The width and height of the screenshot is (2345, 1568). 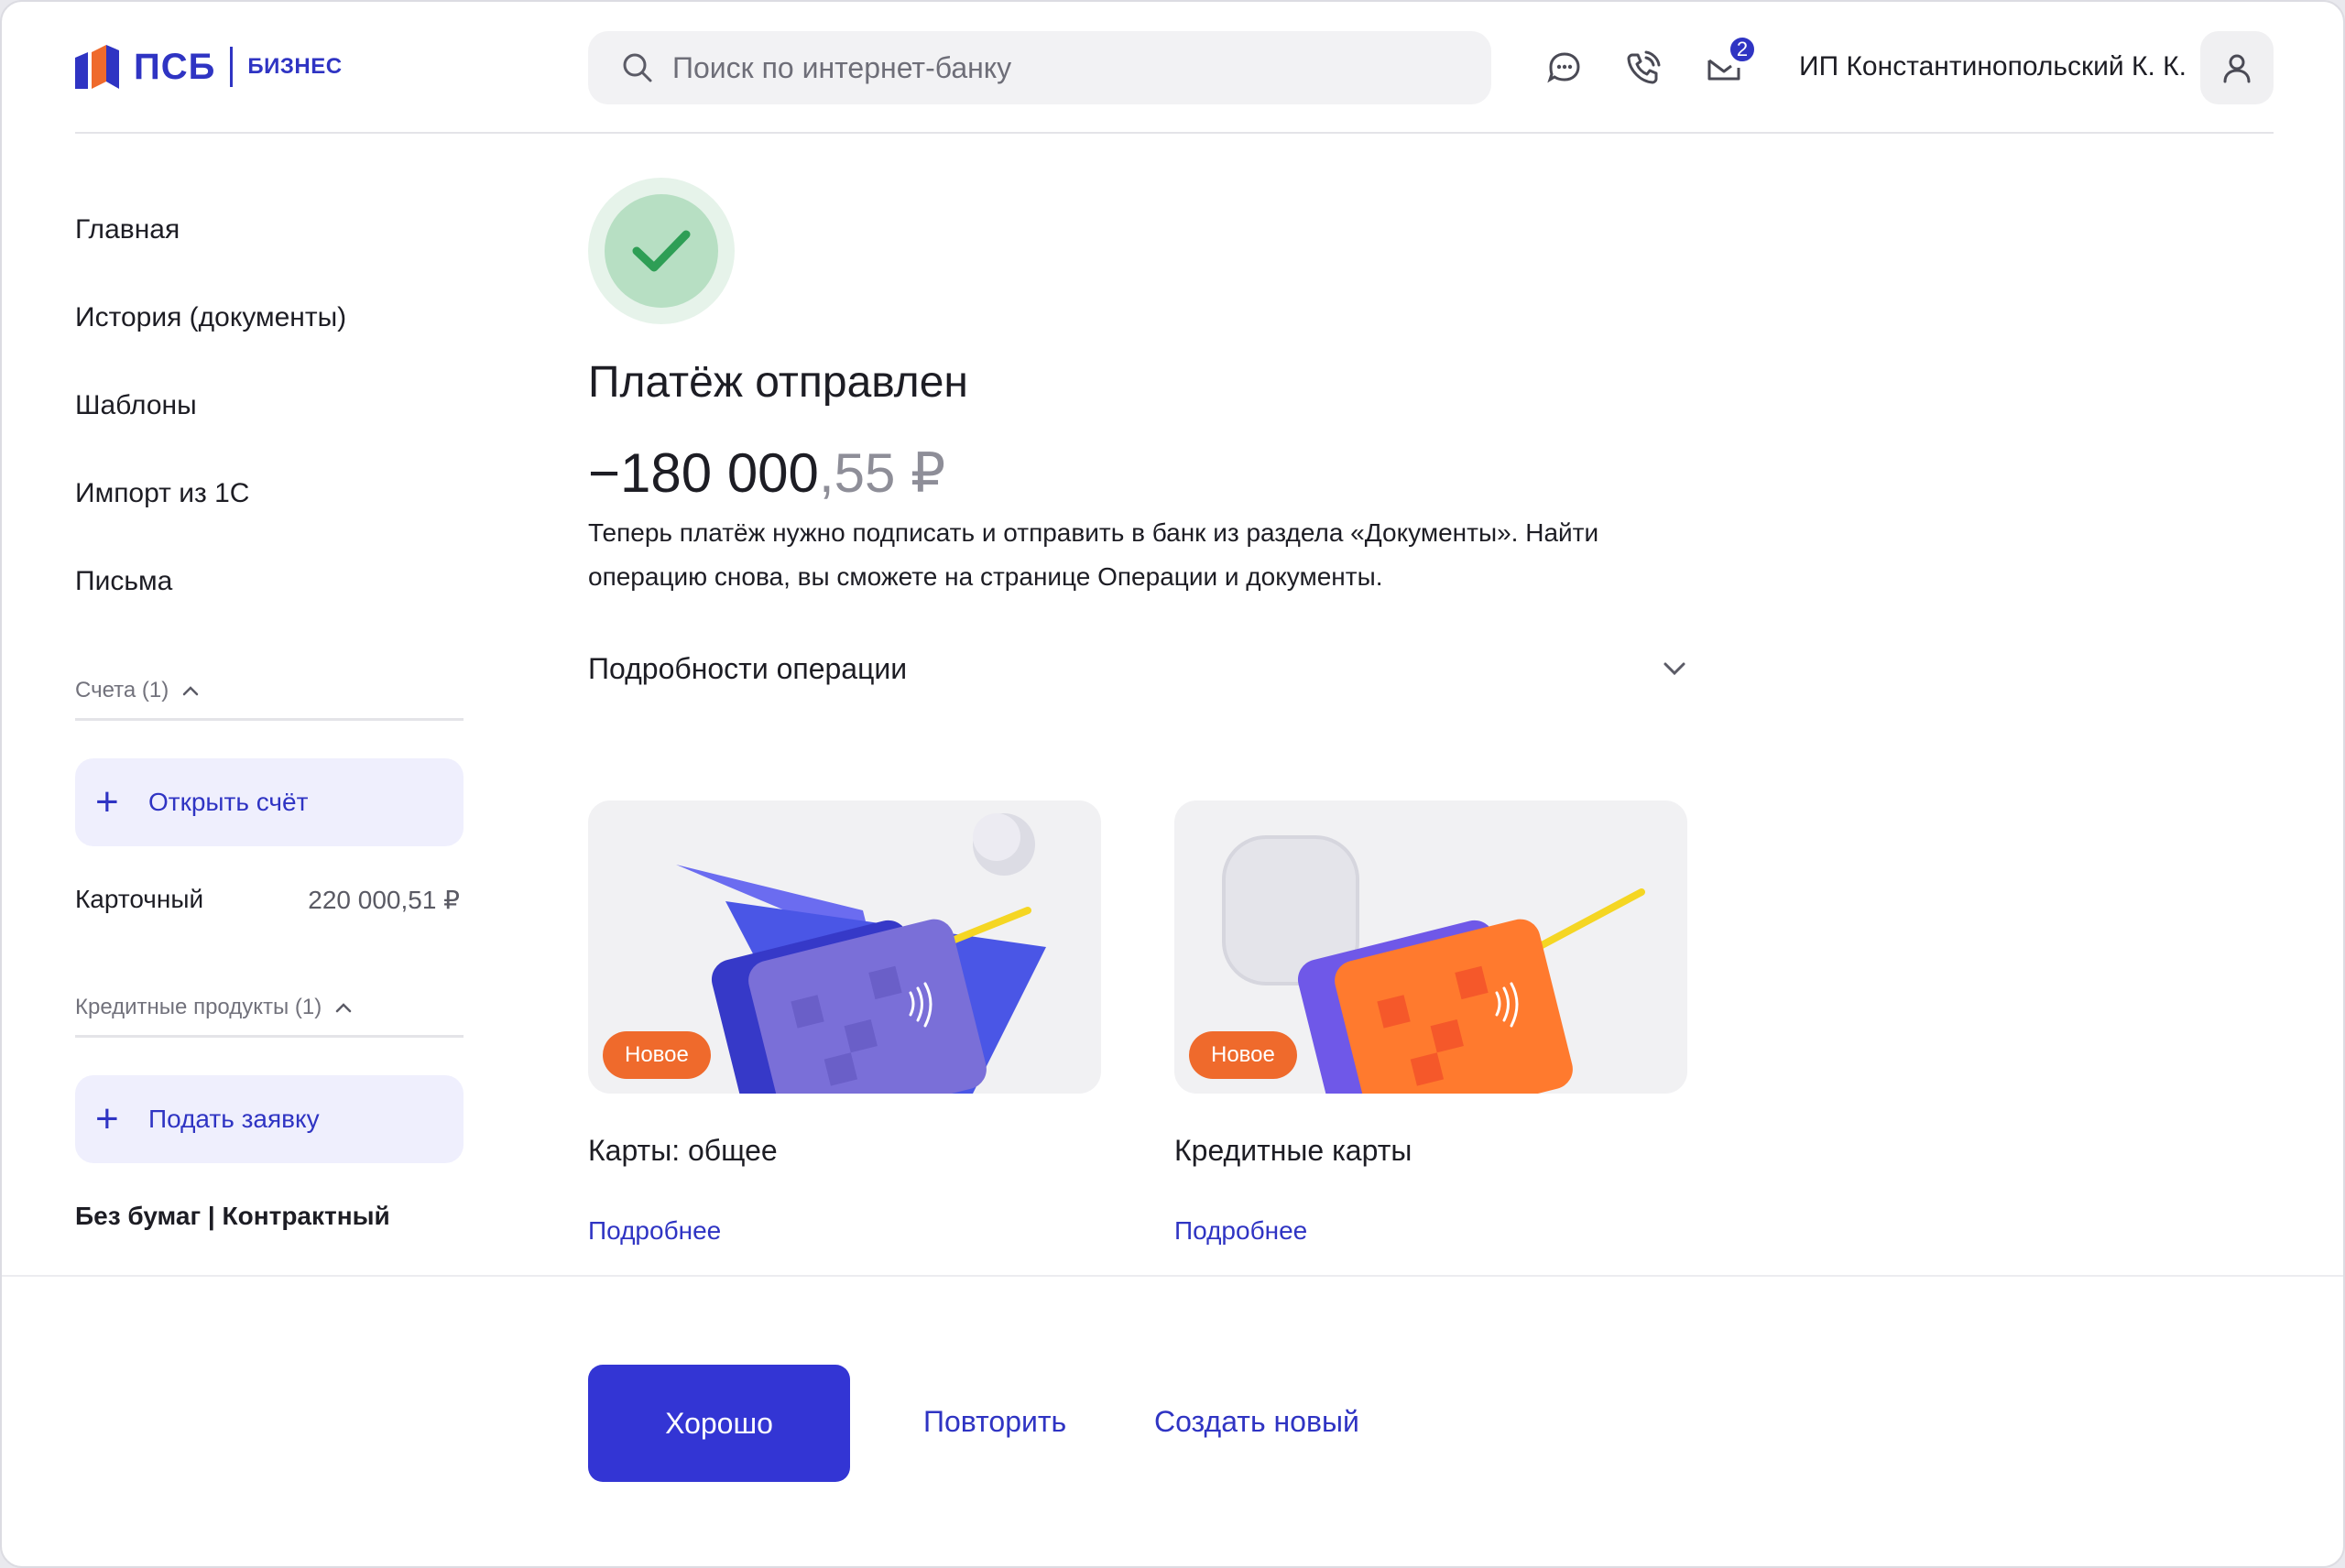 What do you see at coordinates (1047, 67) in the screenshot?
I see `search-input` at bounding box center [1047, 67].